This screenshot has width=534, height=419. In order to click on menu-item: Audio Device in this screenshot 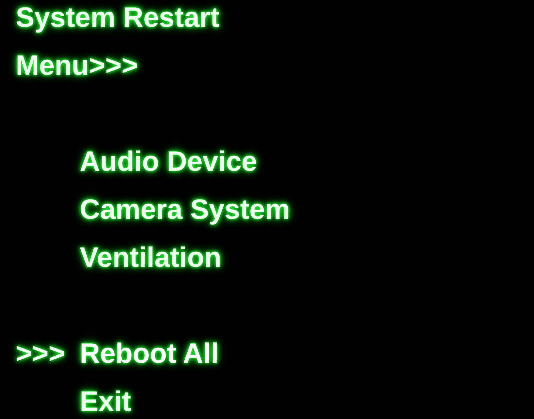, I will do `click(169, 162)`.